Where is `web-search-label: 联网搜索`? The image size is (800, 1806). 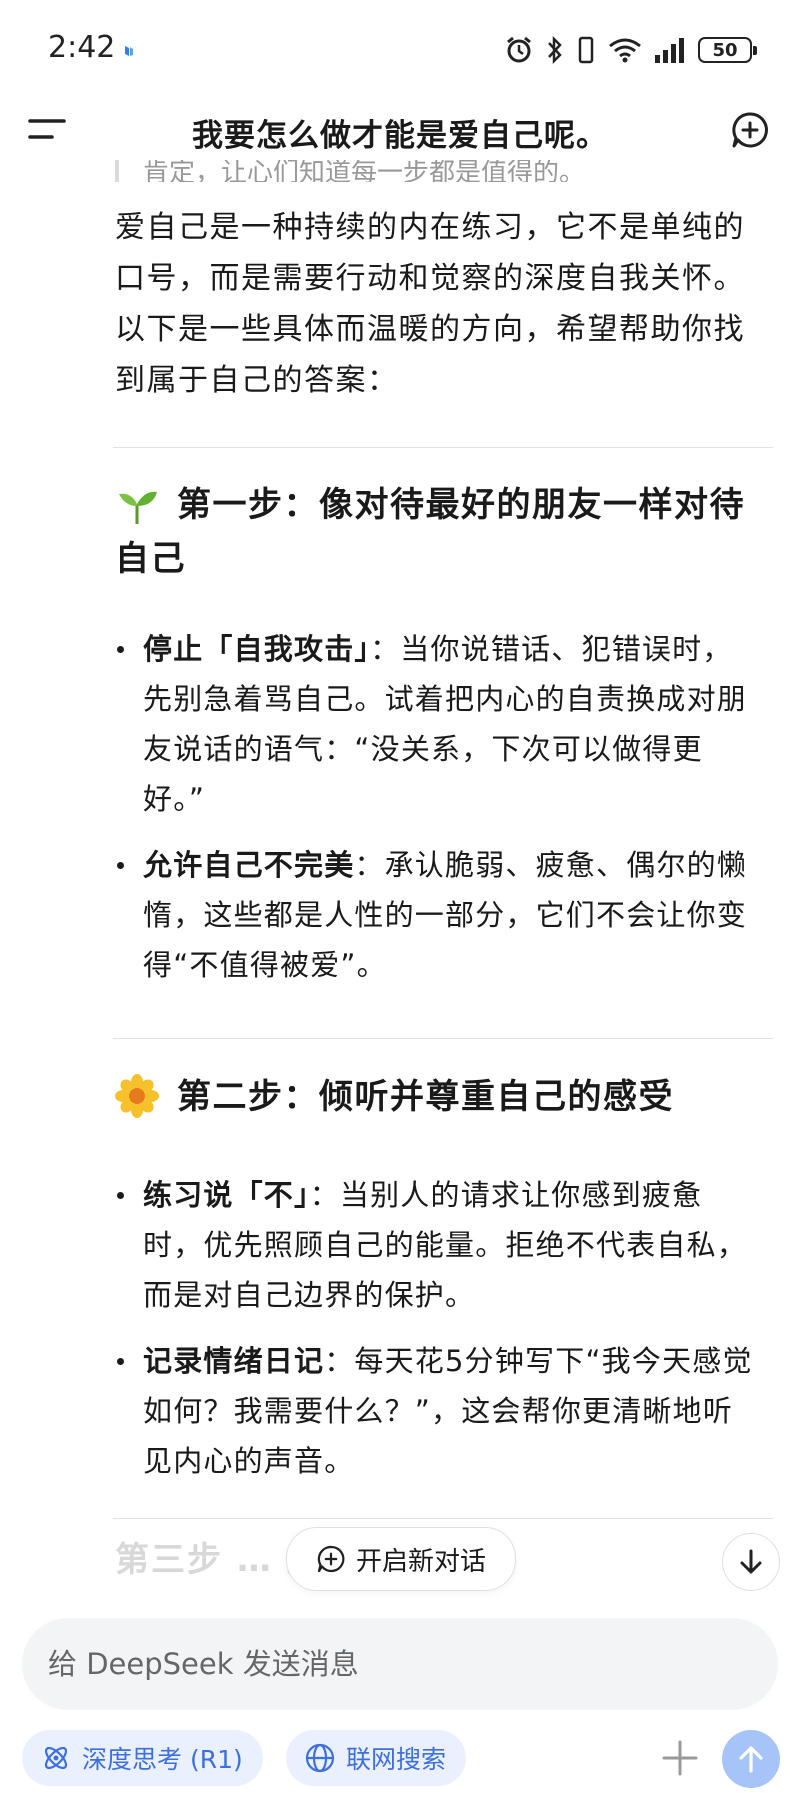
web-search-label: 联网搜索 is located at coordinates (396, 1759).